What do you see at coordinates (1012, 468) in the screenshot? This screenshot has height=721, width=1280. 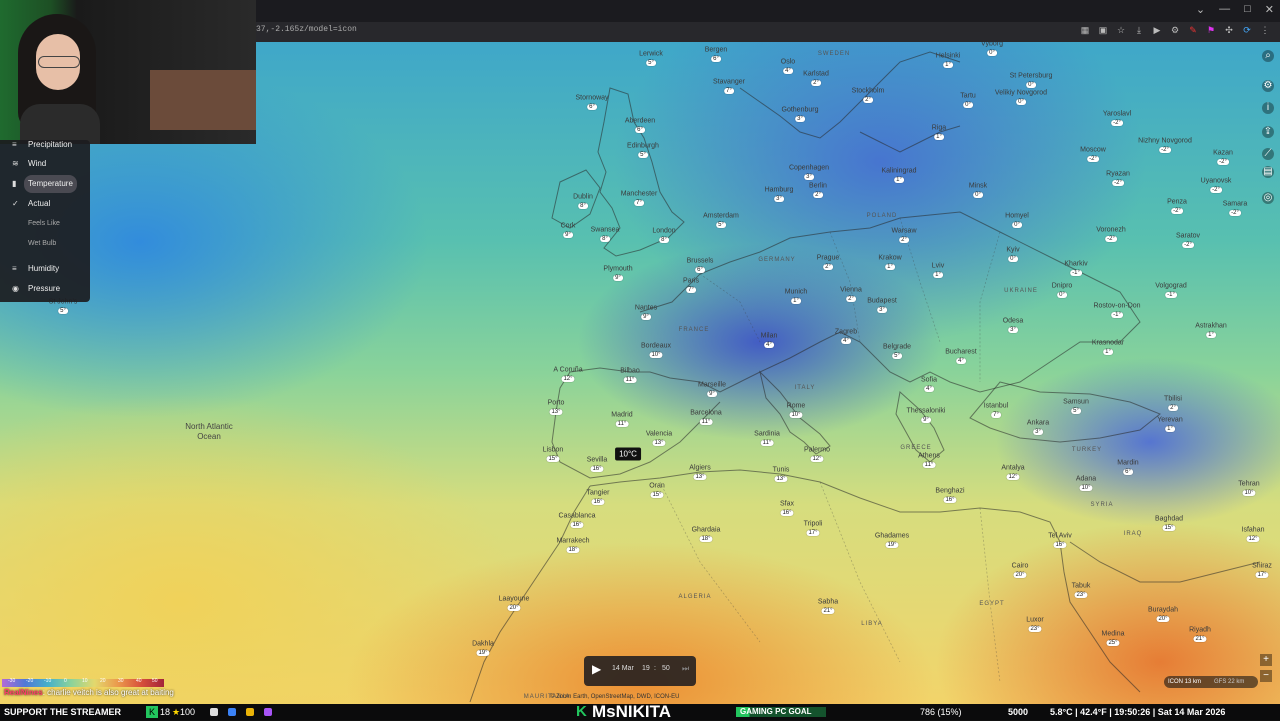 I see `city-label: Antalya` at bounding box center [1012, 468].